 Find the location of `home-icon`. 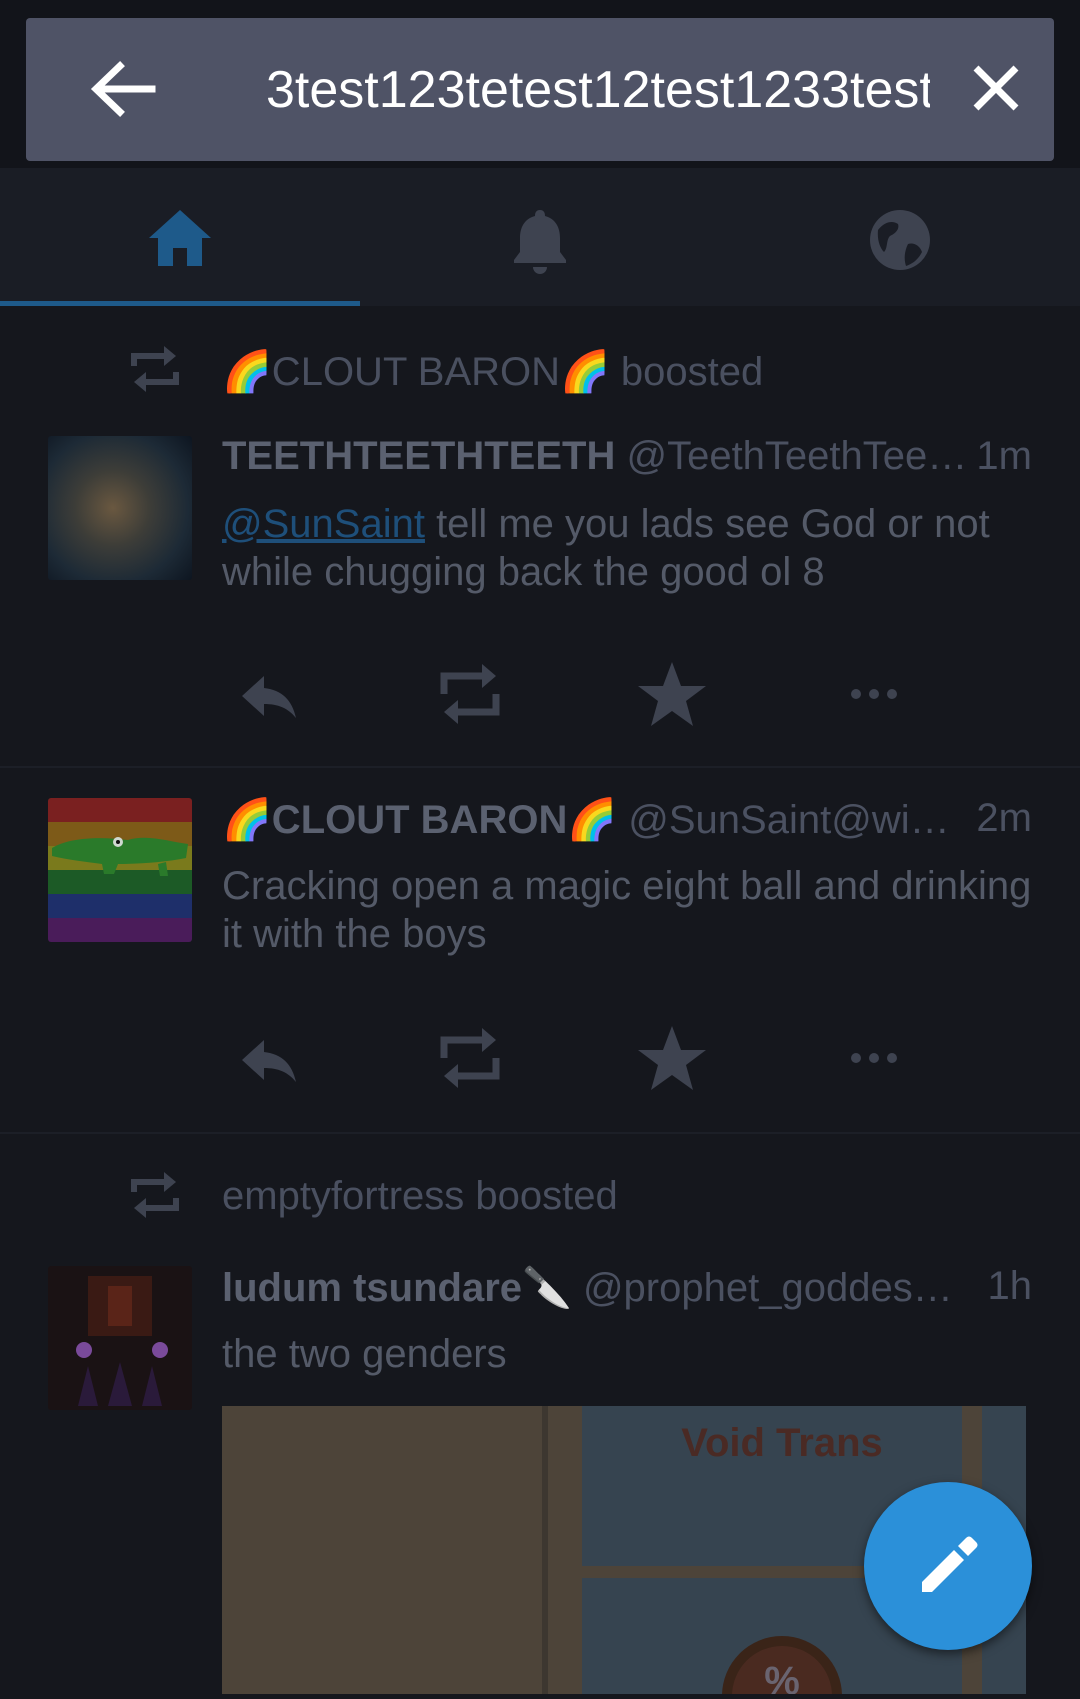

home-icon is located at coordinates (180, 238).